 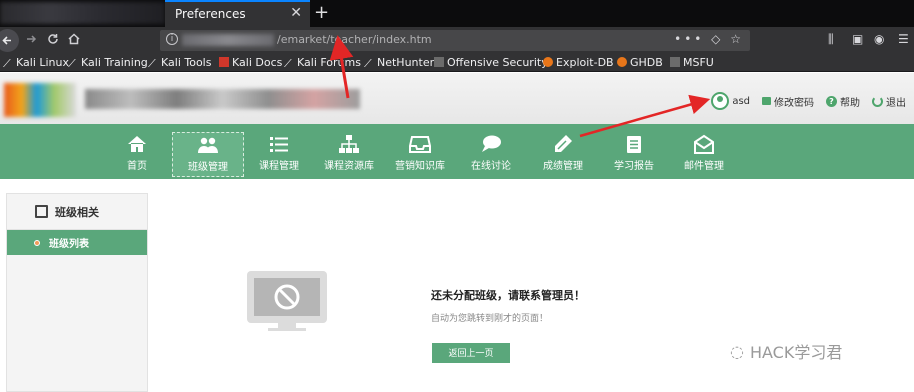 I want to click on site-title-redacted, so click(x=222, y=99).